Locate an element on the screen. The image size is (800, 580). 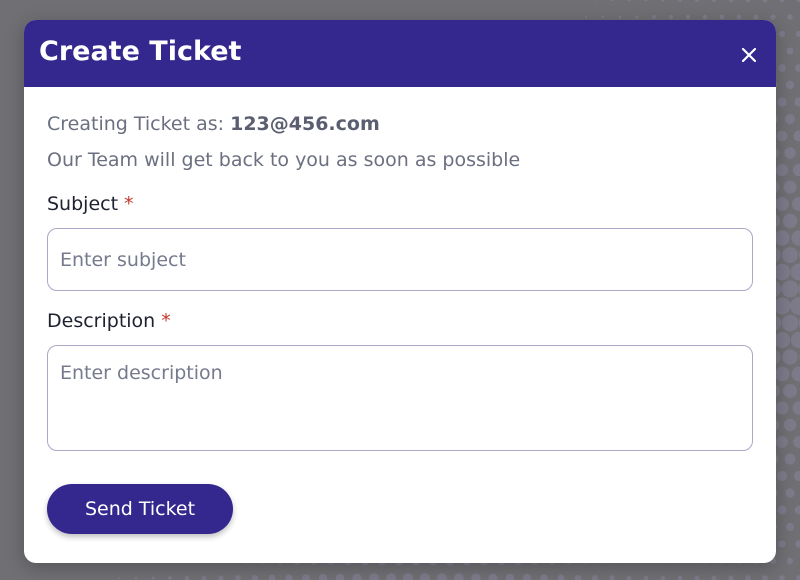
subject-label: Subject * is located at coordinates (90, 204).